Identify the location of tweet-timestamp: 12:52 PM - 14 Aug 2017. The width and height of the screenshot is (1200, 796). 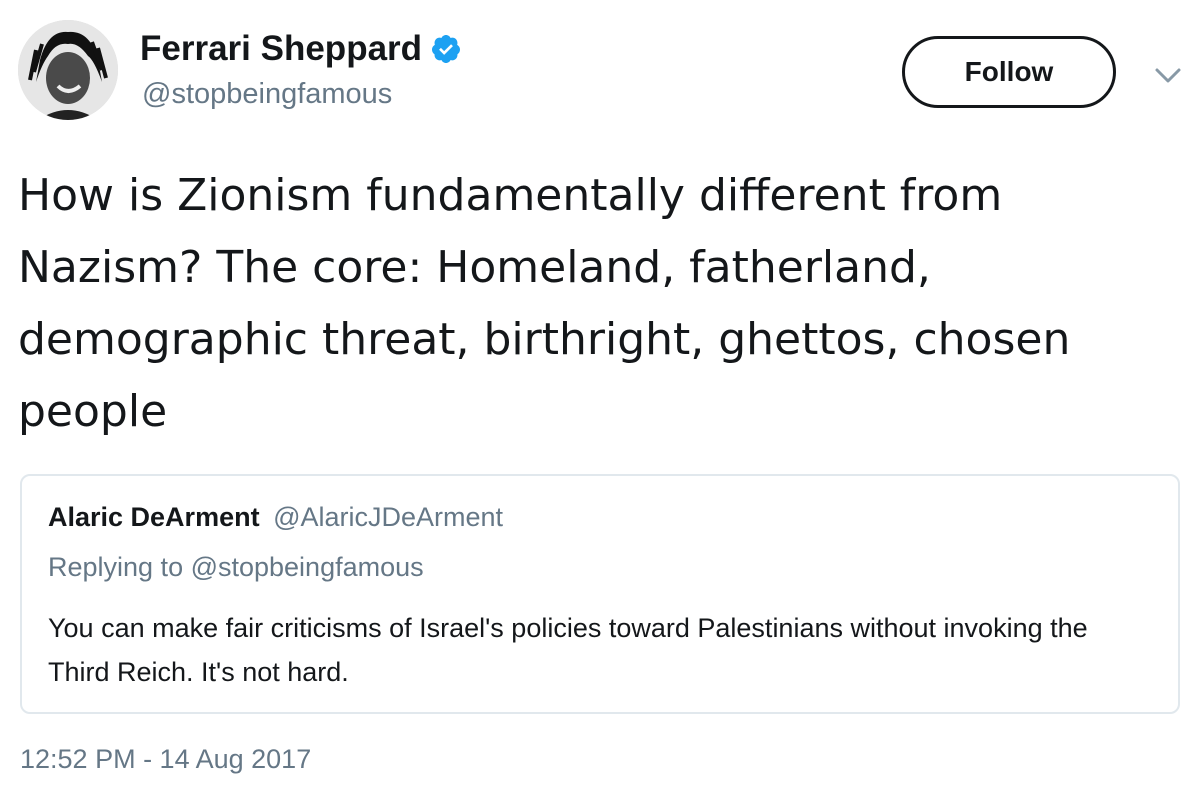
(165, 759).